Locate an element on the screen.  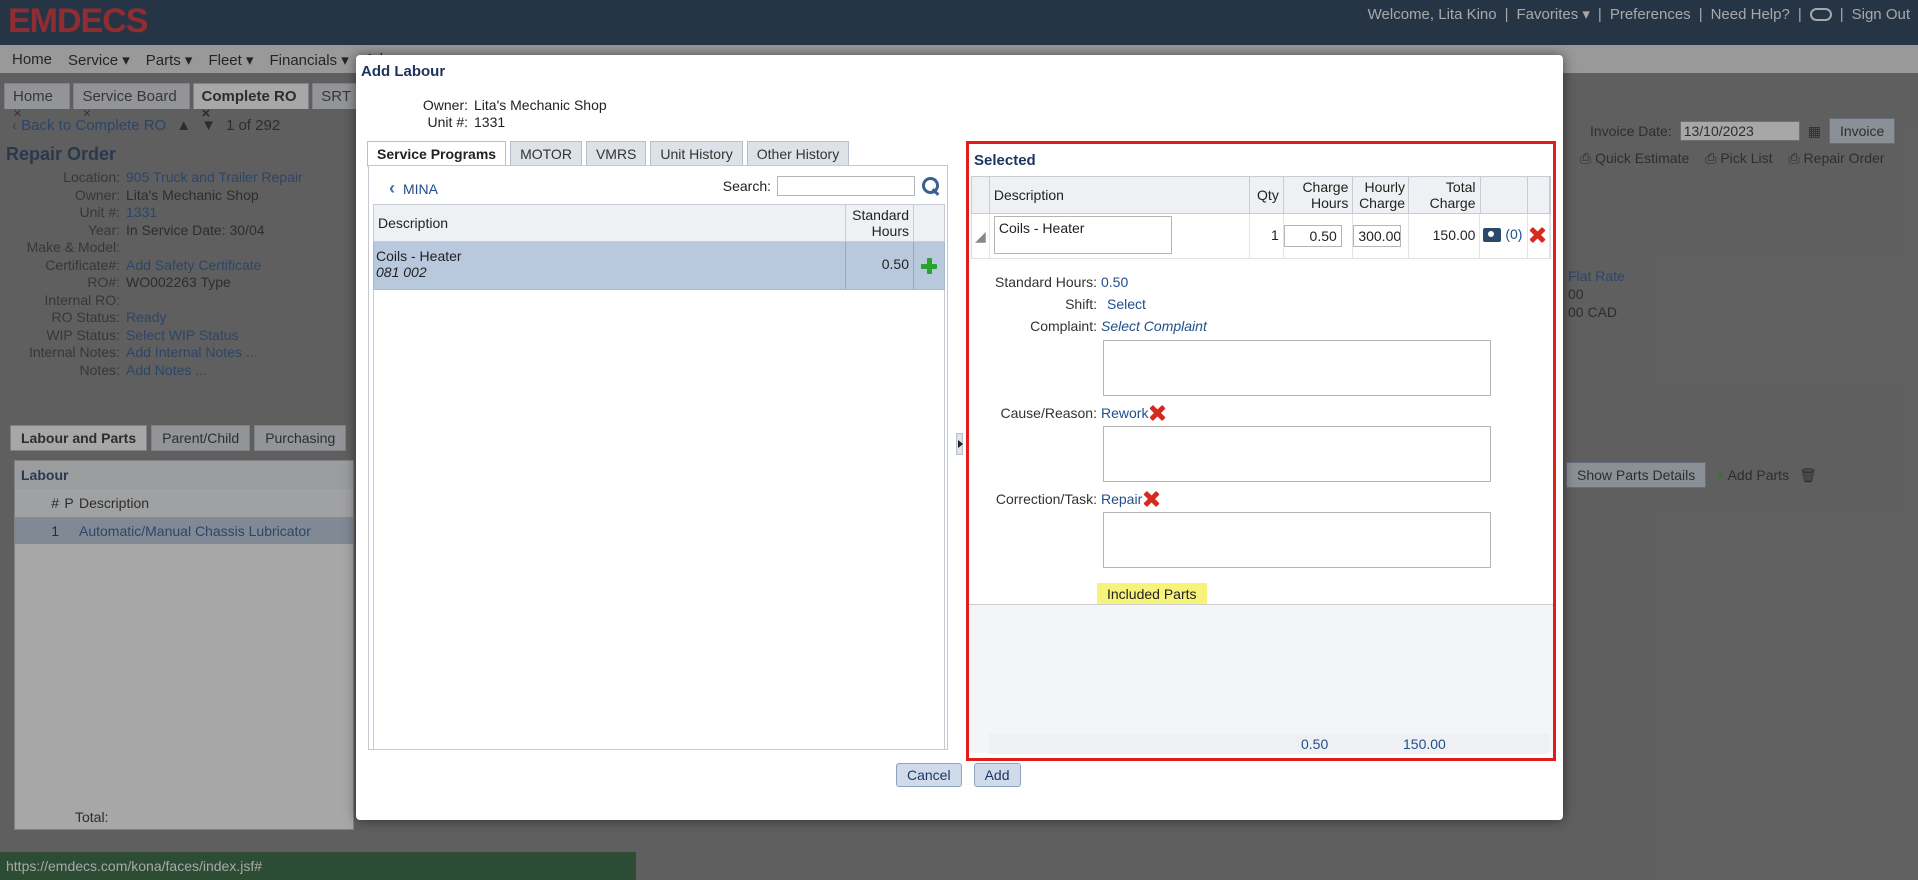
correction-textarea is located at coordinates (1297, 540).